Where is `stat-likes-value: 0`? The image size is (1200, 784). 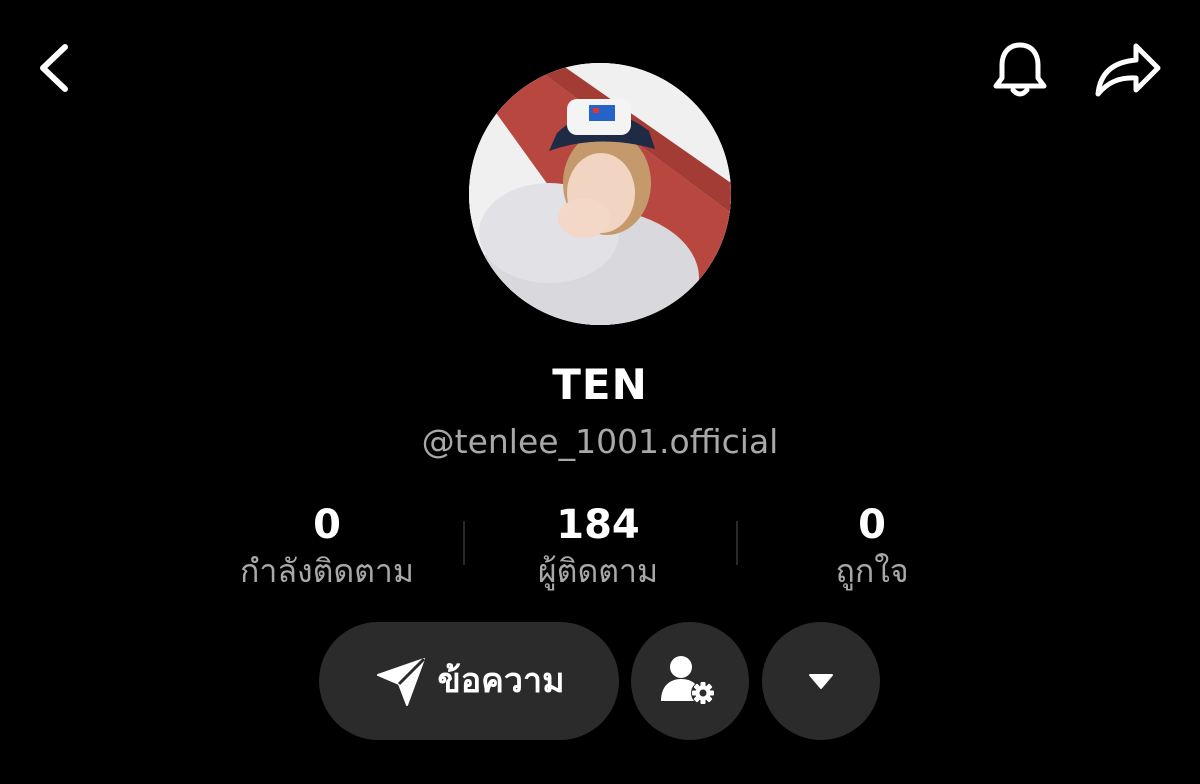
stat-likes-value: 0 is located at coordinates (872, 525).